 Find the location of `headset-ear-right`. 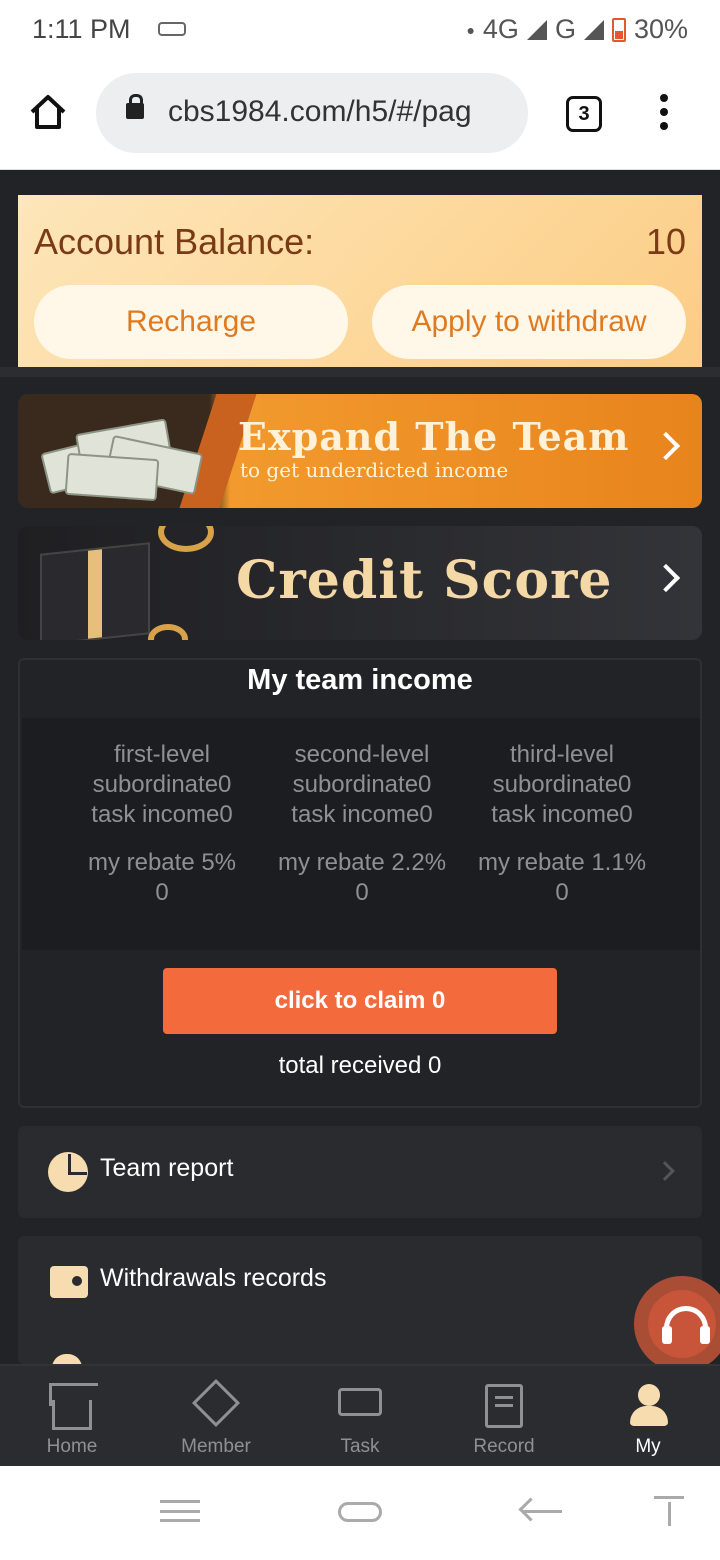

headset-ear-right is located at coordinates (705, 1335).